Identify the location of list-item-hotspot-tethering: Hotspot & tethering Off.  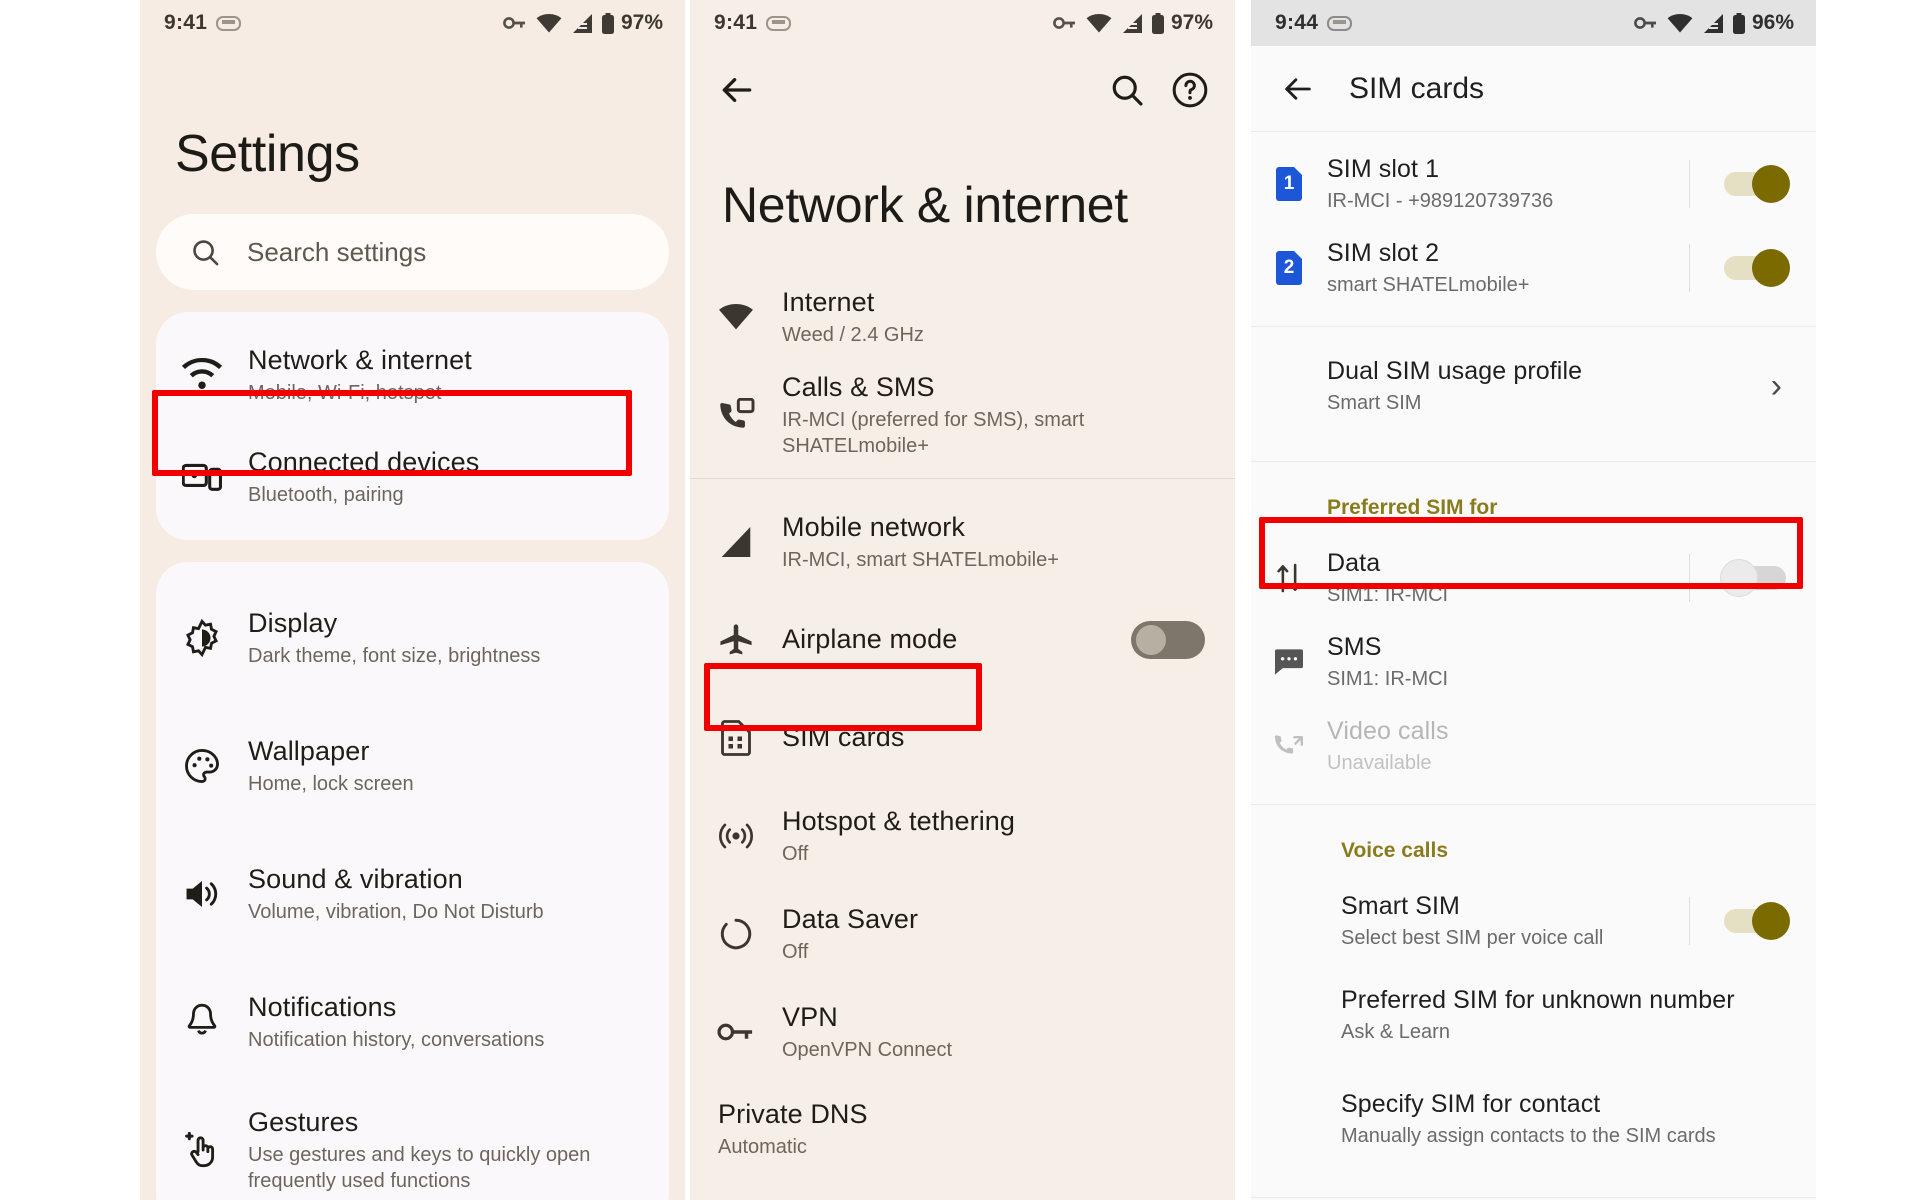
(962, 836).